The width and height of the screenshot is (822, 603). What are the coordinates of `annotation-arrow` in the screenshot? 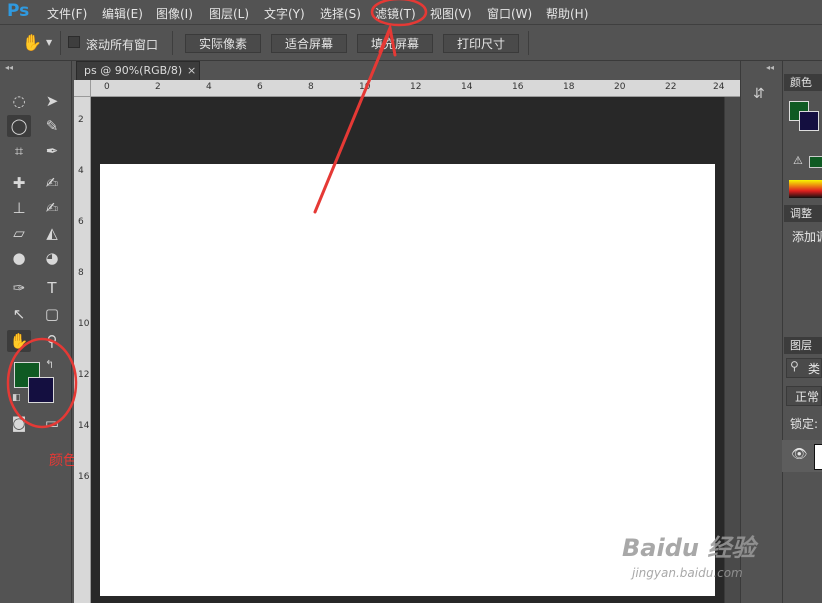 It's located at (355, 118).